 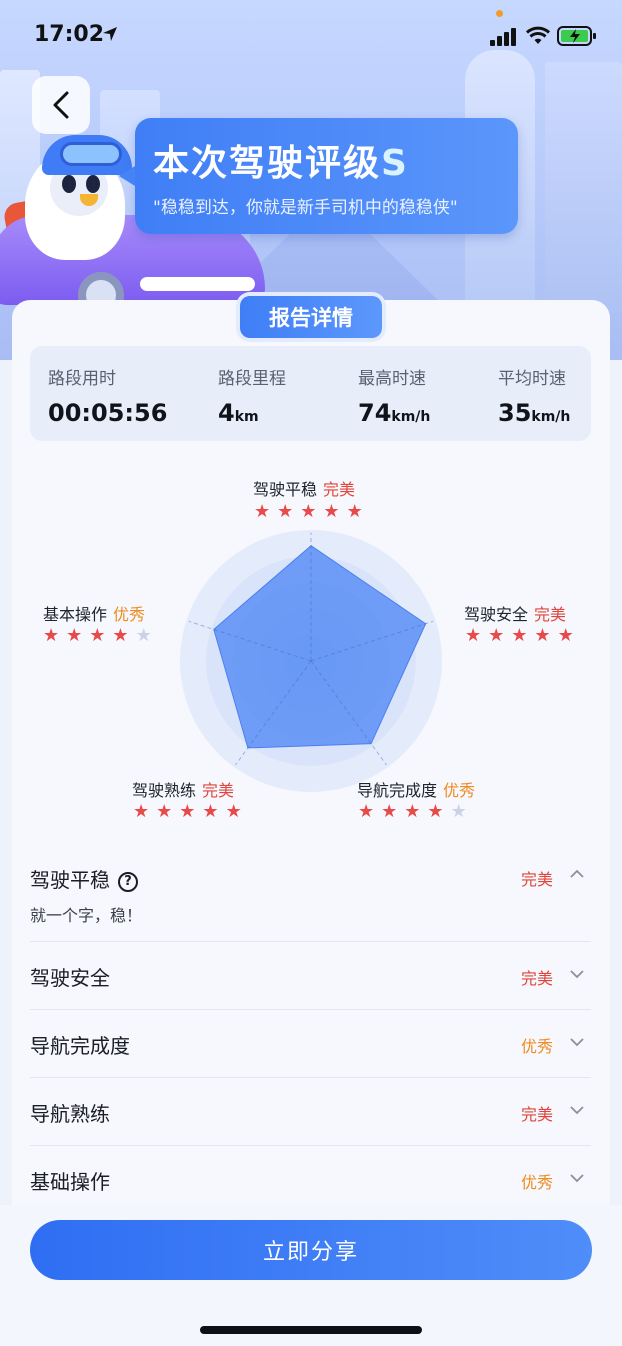 What do you see at coordinates (311, 317) in the screenshot?
I see `report-details-tab: 报告详情` at bounding box center [311, 317].